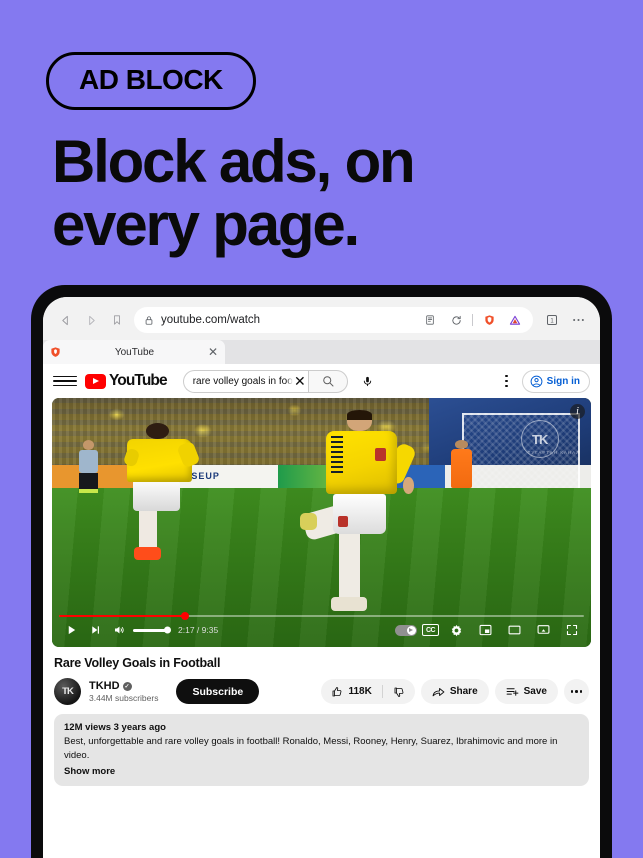 The height and width of the screenshot is (858, 643). I want to click on save-label: Save, so click(535, 691).